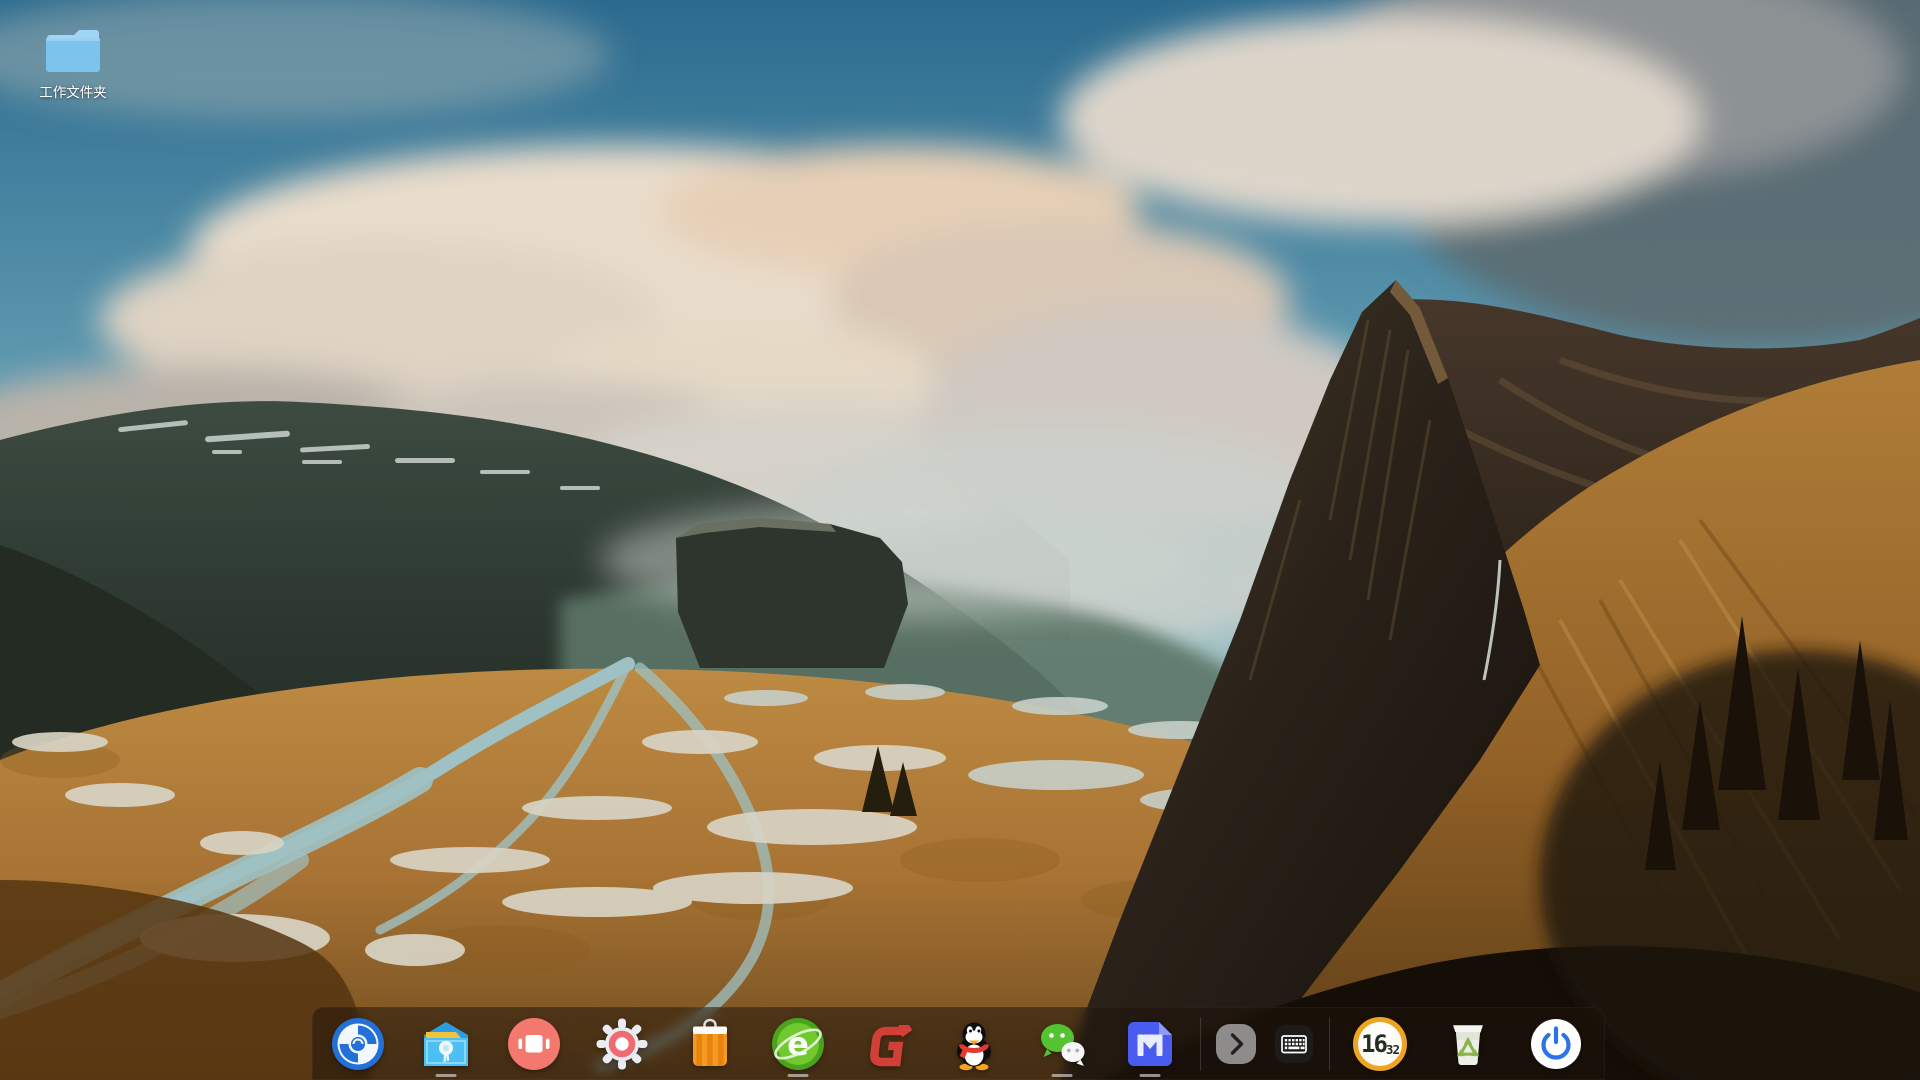  I want to click on dock-app-multitasking, so click(534, 1043).